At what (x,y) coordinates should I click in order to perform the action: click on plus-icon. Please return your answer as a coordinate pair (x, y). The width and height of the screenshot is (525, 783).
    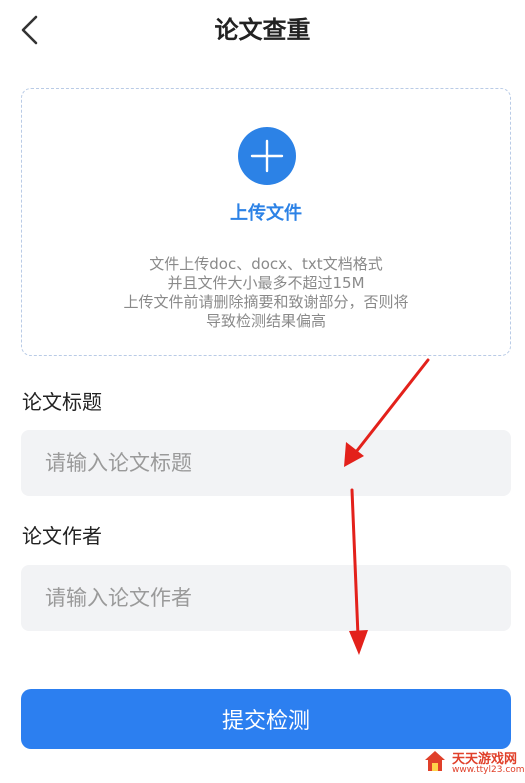
    Looking at the image, I should click on (267, 156).